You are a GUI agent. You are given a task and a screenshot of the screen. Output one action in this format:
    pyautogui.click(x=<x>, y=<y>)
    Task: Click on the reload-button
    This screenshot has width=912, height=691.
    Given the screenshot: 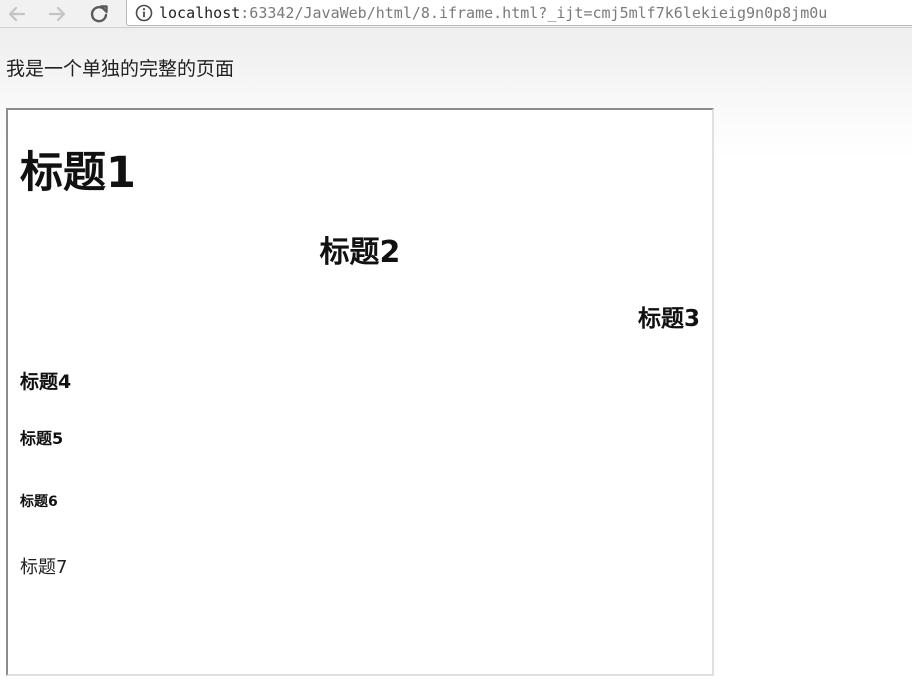 What is the action you would take?
    pyautogui.click(x=99, y=14)
    